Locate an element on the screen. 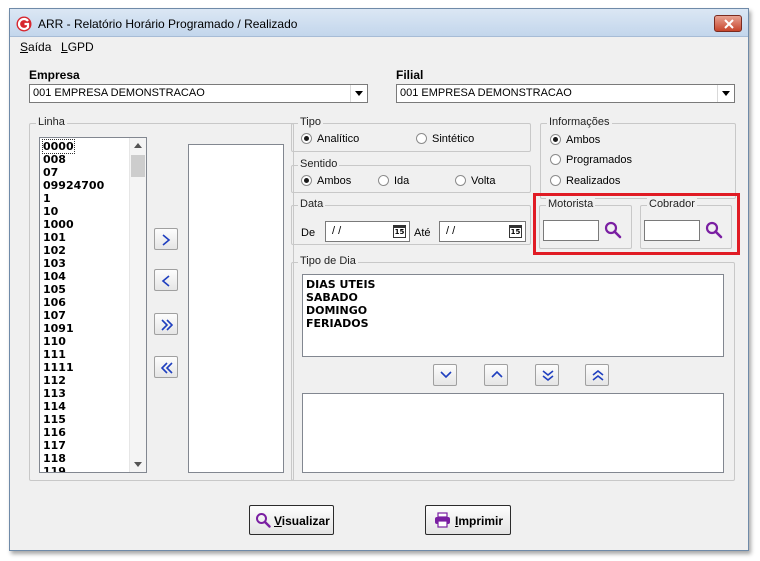 The height and width of the screenshot is (561, 760). sentido-volta-radio: Volta is located at coordinates (475, 181).